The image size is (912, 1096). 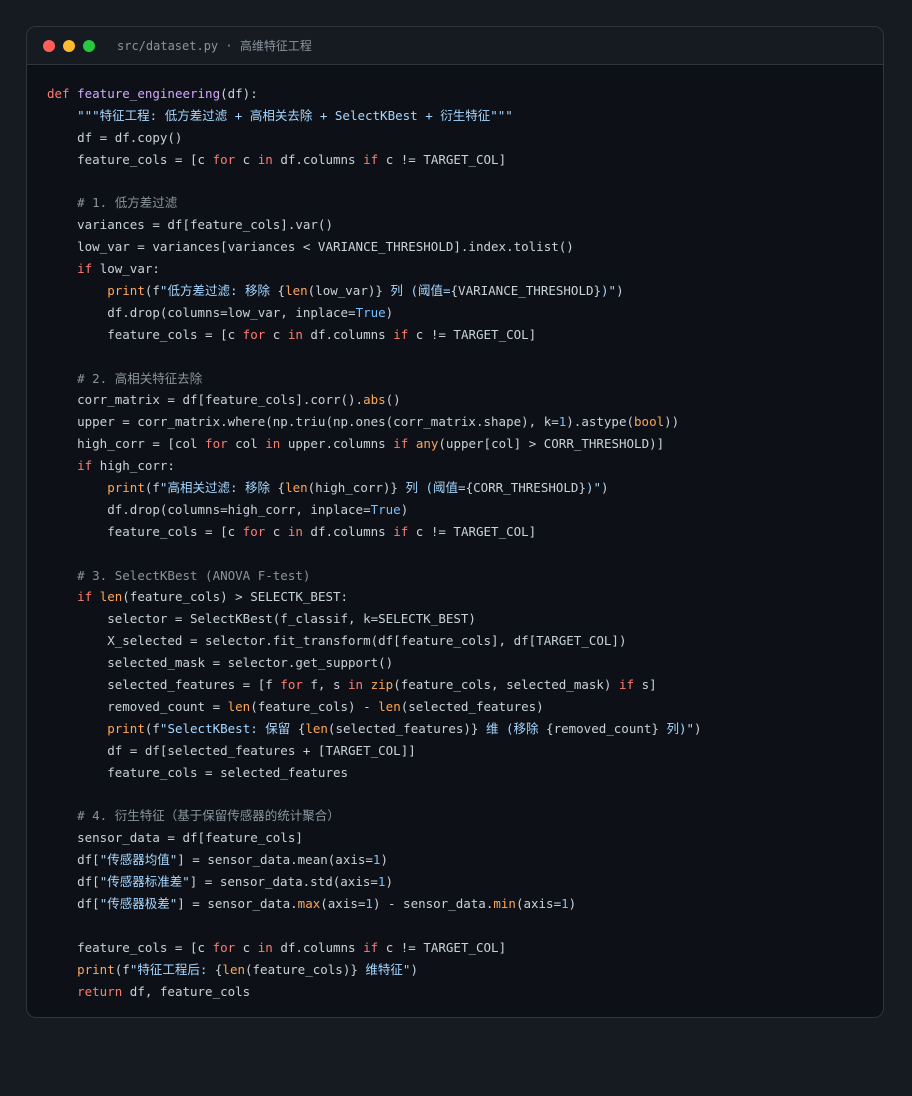 What do you see at coordinates (133, 466) in the screenshot?
I see `code-token: high_corr:` at bounding box center [133, 466].